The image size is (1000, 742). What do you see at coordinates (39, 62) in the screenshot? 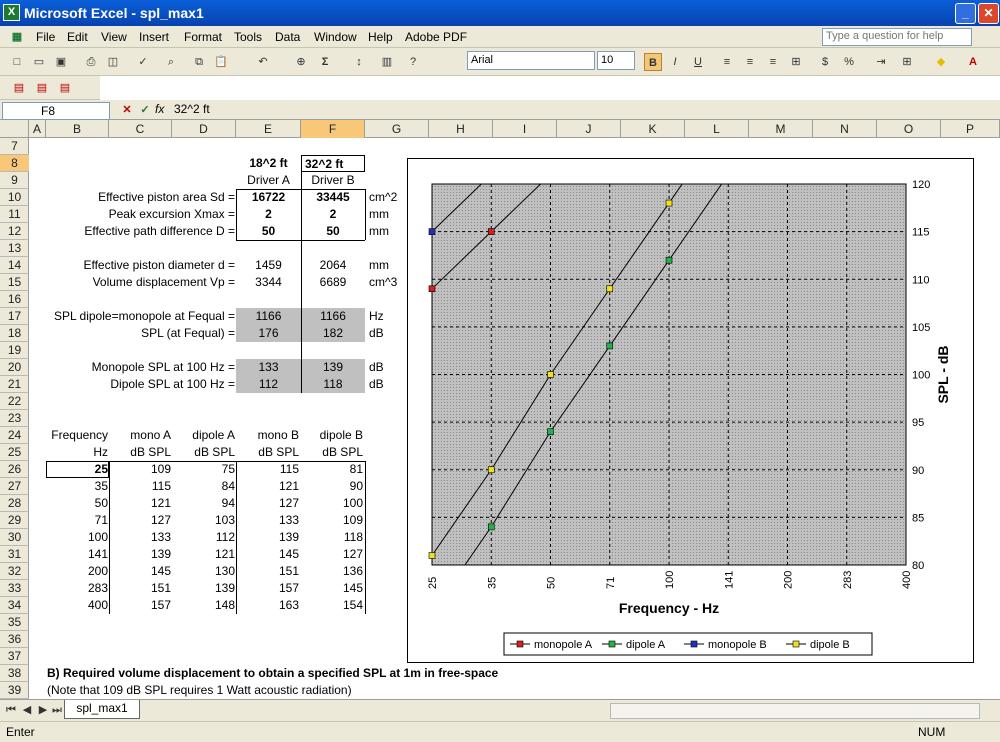
I see `open-icon: ▭` at bounding box center [39, 62].